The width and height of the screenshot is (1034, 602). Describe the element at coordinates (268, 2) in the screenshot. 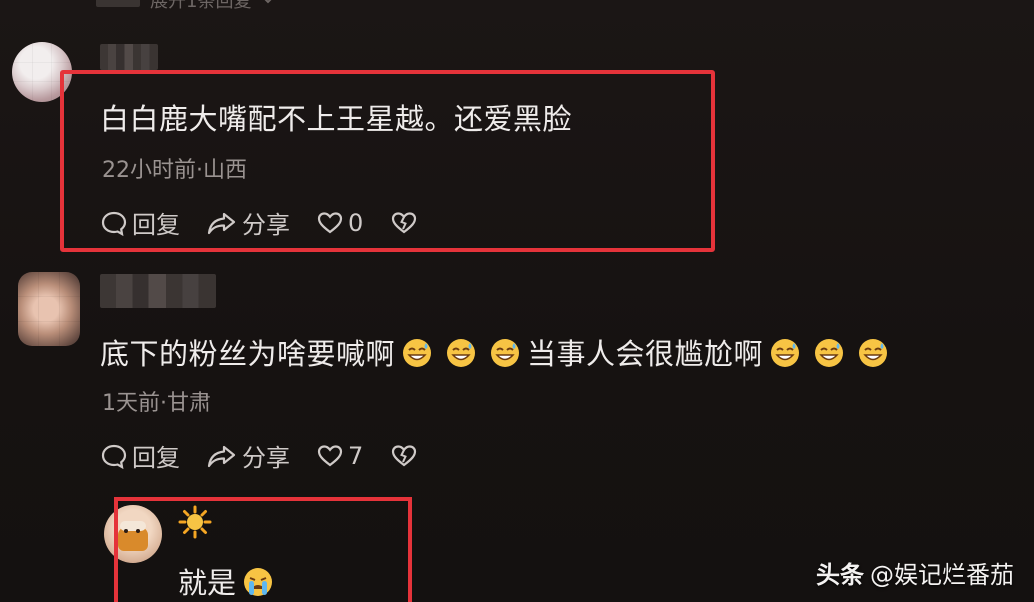

I see `chevron-down-icon` at that location.